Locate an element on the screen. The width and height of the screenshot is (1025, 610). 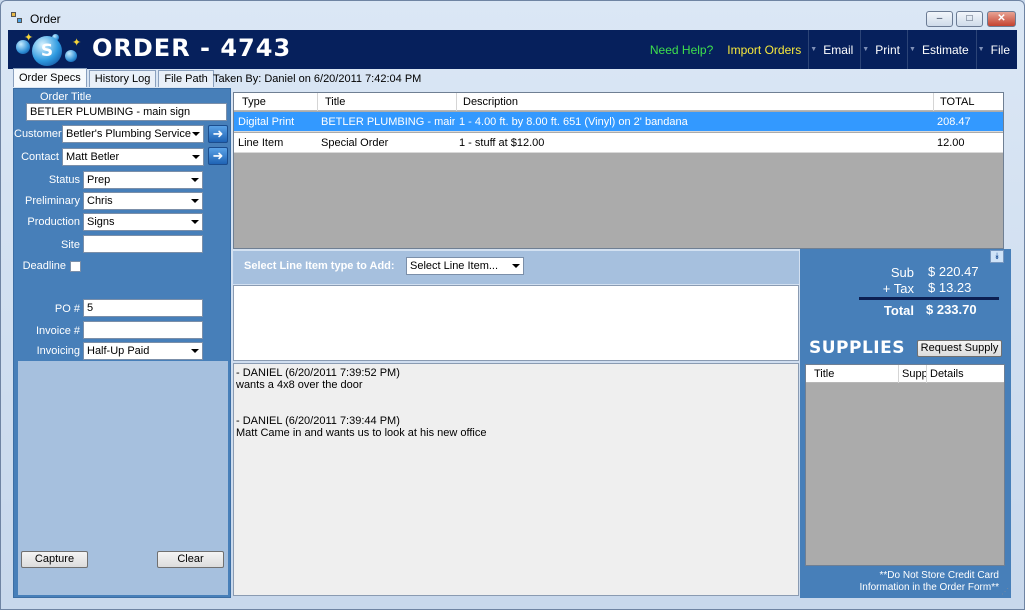
row-type: Line Item is located at coordinates (261, 143).